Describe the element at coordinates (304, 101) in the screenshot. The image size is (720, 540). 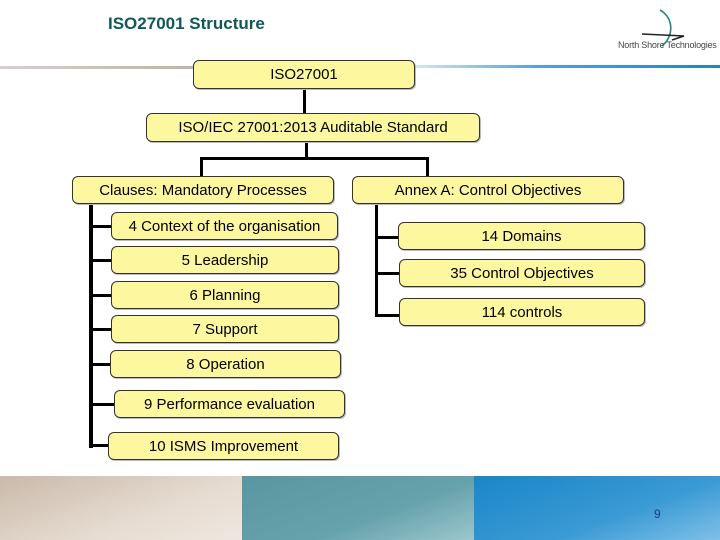
I see `connector-root-standard` at that location.